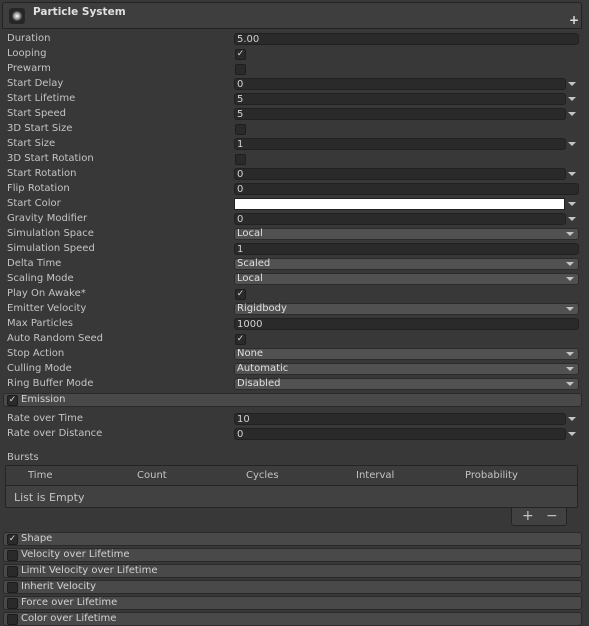  I want to click on rate-over-time-field: 10, so click(400, 419).